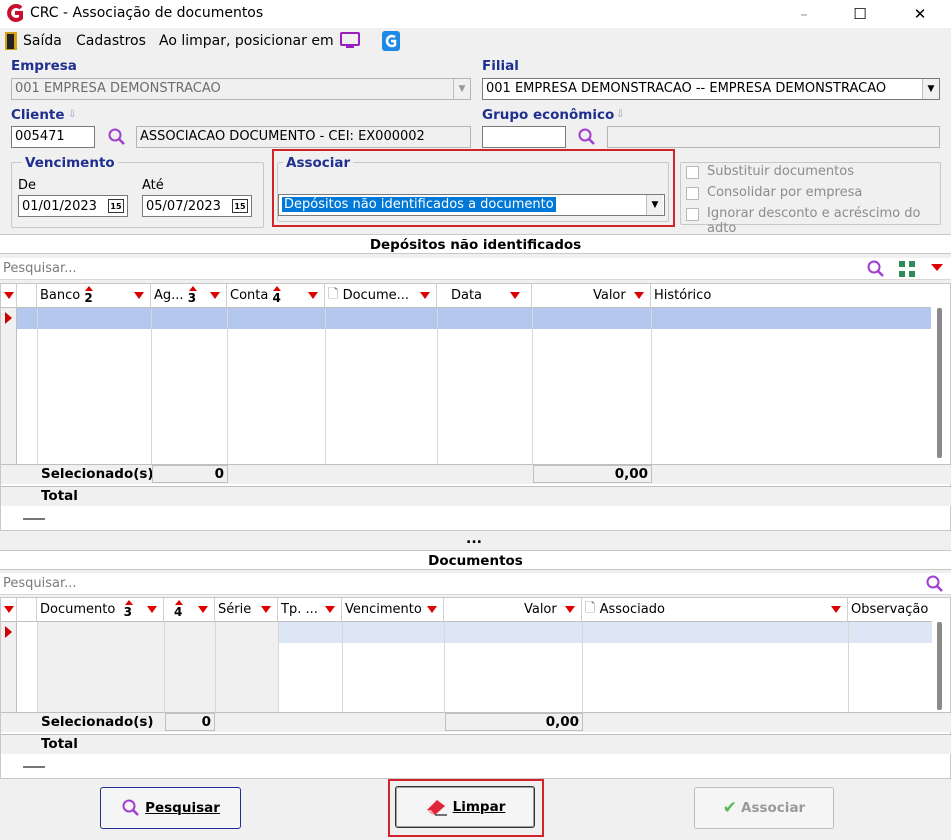 Image resolution: width=951 pixels, height=840 pixels. What do you see at coordinates (730, 808) in the screenshot?
I see `check-icon: ✔` at bounding box center [730, 808].